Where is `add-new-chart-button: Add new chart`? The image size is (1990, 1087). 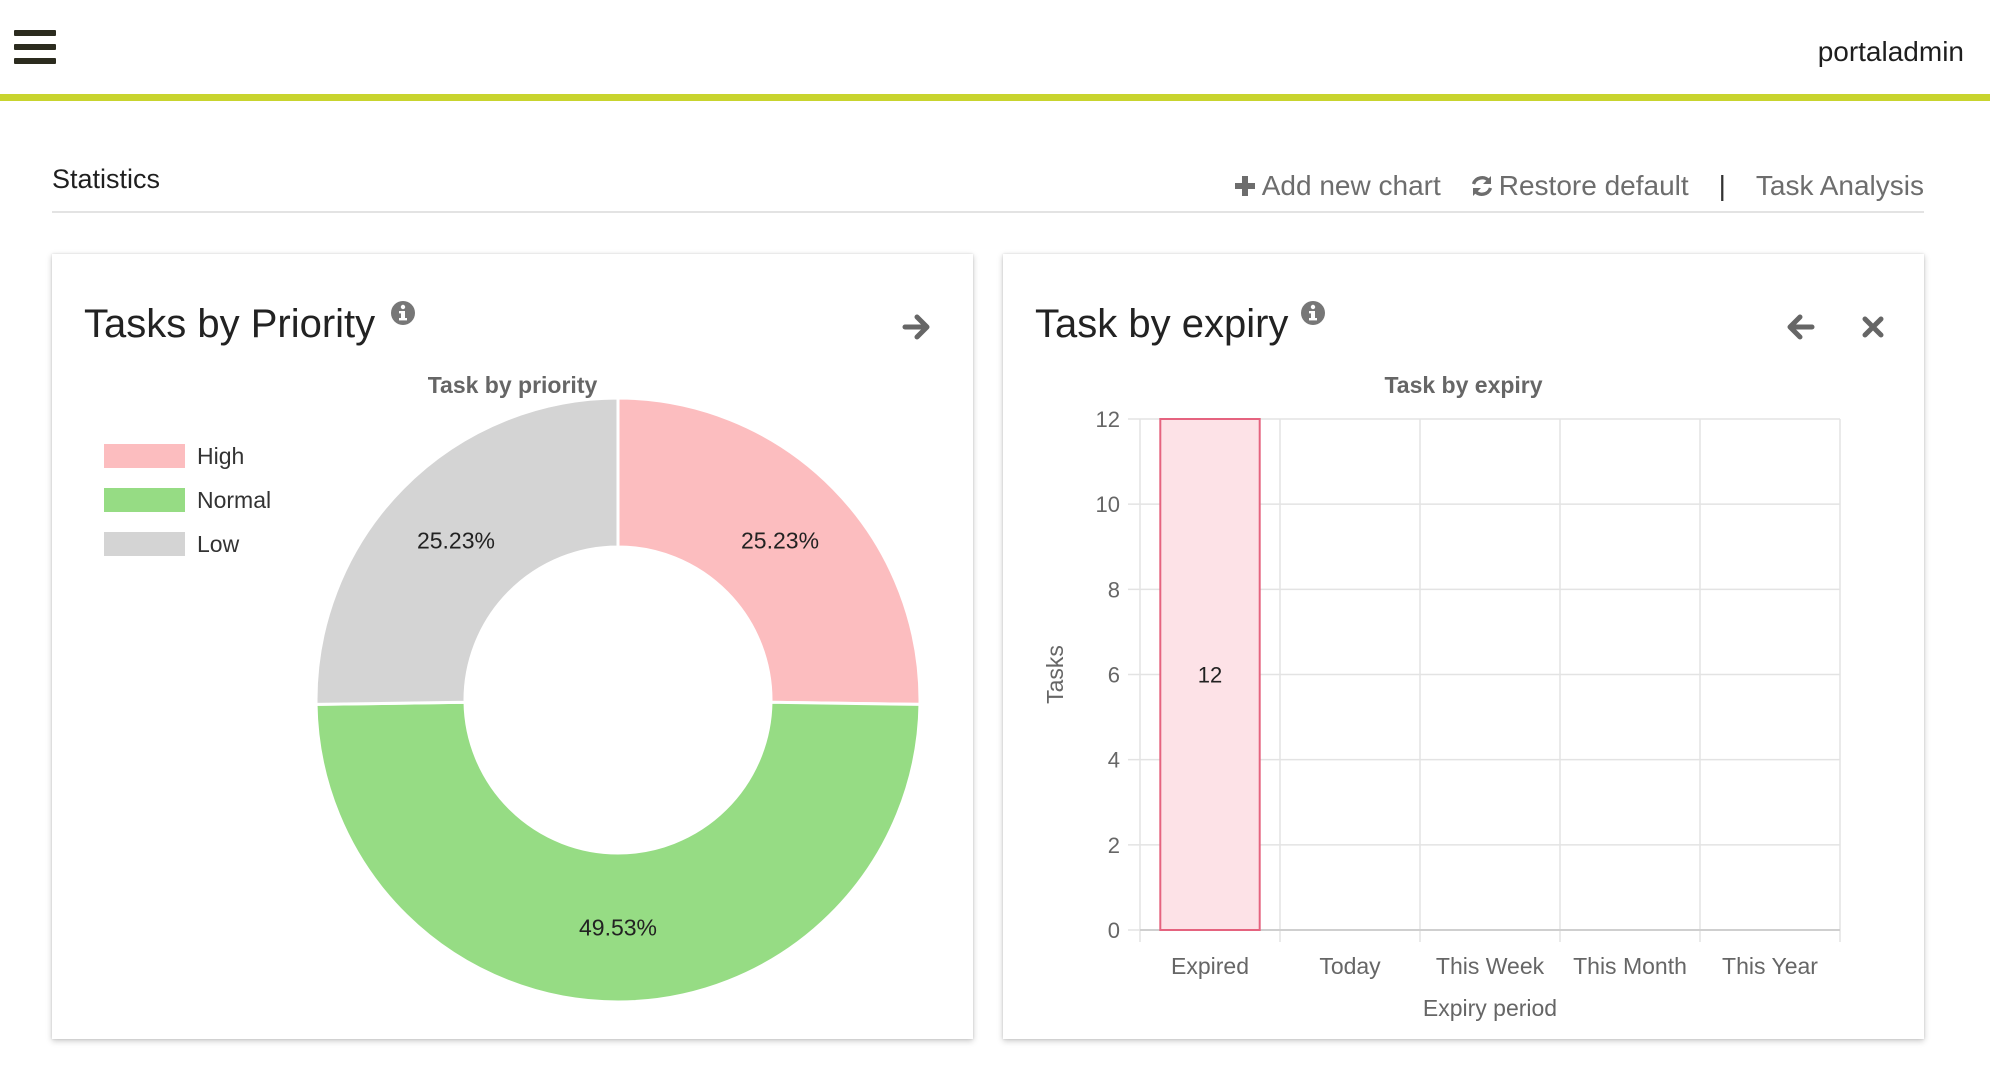
add-new-chart-button: Add new chart is located at coordinates (1336, 186).